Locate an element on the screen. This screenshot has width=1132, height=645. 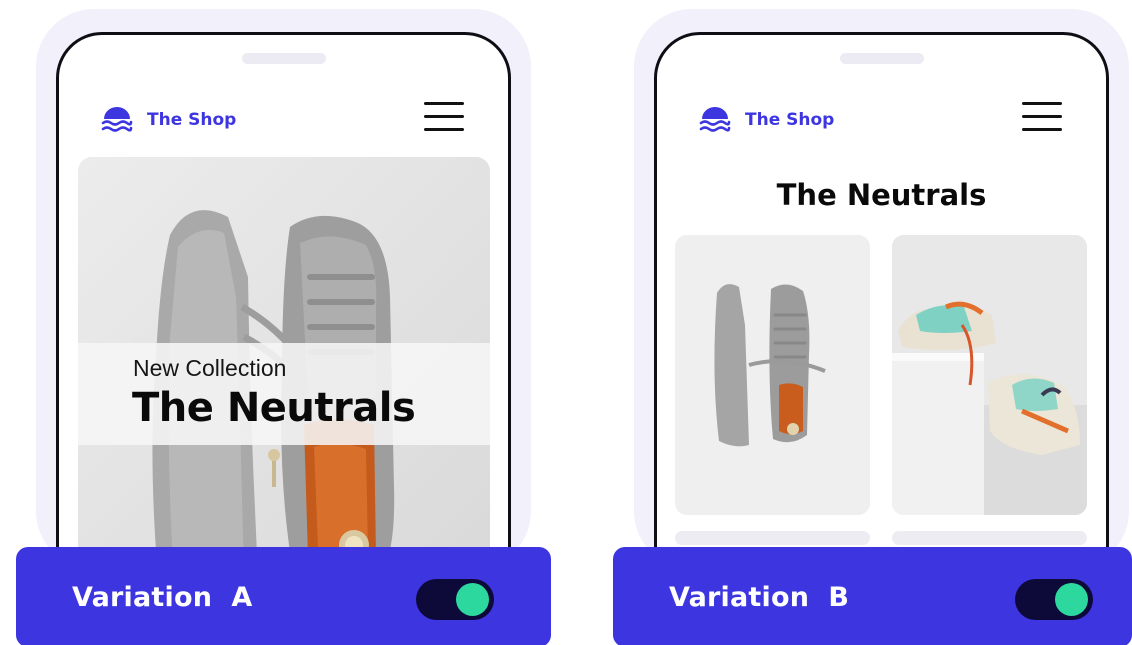
page-title: The Neutrals is located at coordinates (881, 195).